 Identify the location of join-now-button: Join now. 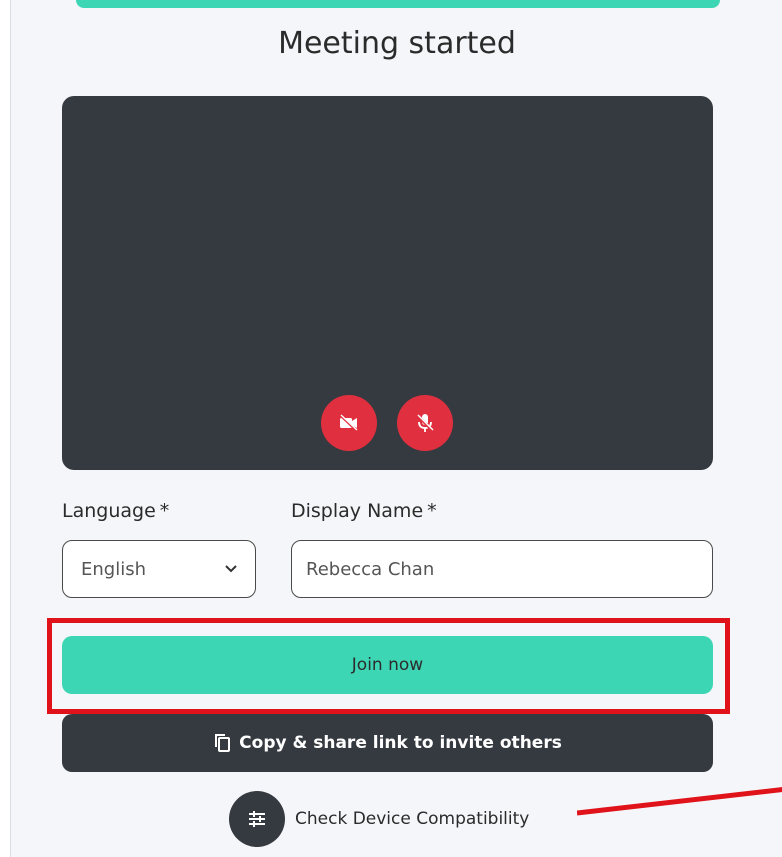
(387, 665).